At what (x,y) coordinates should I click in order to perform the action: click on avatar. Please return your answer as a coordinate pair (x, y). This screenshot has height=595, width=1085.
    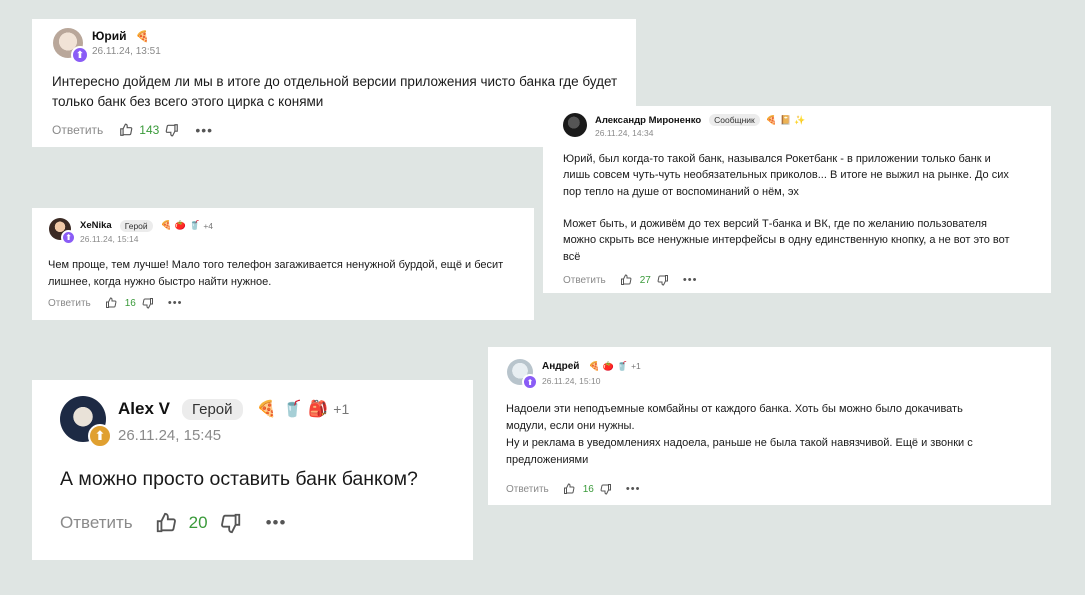
    Looking at the image, I should click on (575, 125).